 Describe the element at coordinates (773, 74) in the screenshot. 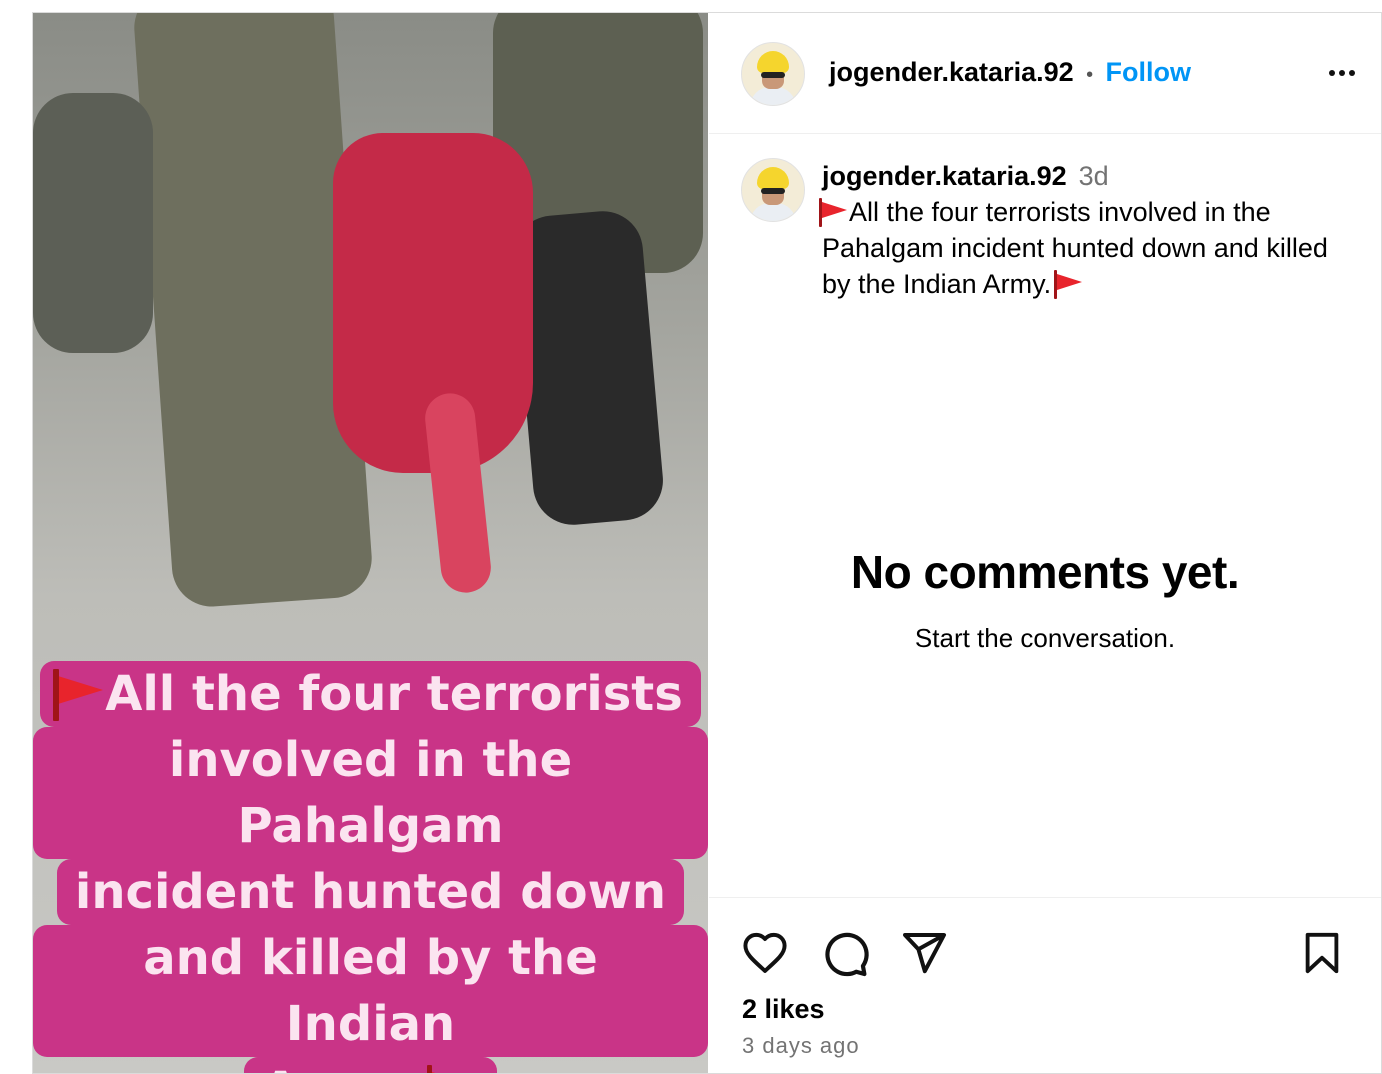

I see `avatar` at that location.